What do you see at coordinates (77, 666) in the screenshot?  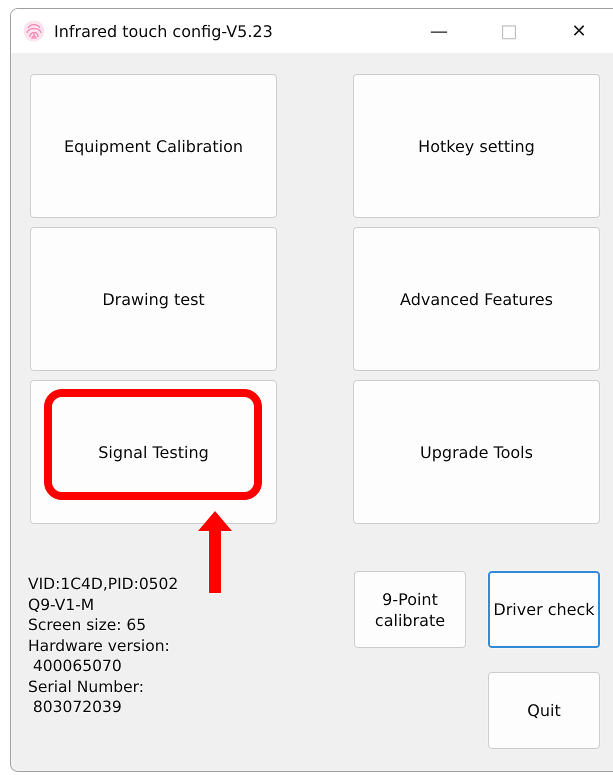 I see `device-info-text: 400065070` at bounding box center [77, 666].